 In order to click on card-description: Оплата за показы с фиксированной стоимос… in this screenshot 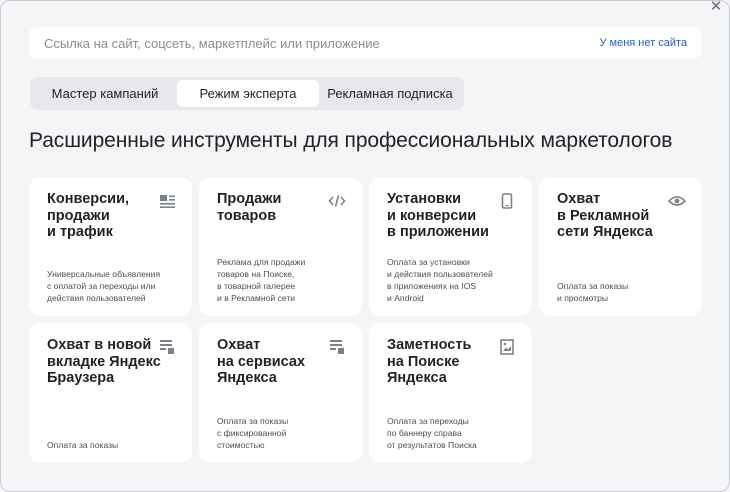, I will do `click(253, 433)`.